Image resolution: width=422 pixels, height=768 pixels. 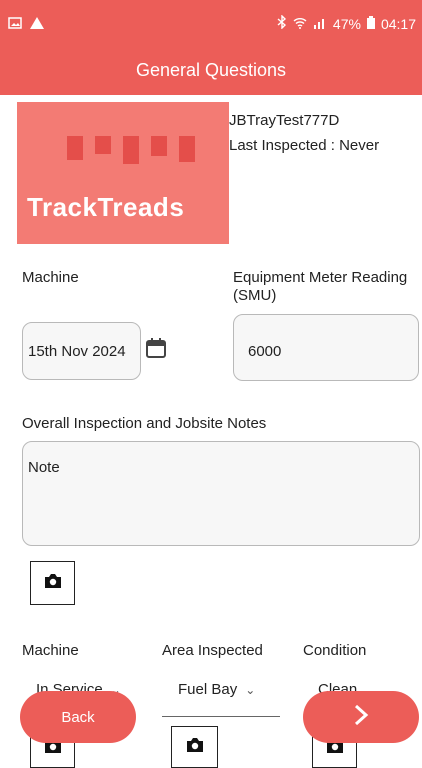 What do you see at coordinates (265, 351) in the screenshot?
I see `meter-reading-value: 6000` at bounding box center [265, 351].